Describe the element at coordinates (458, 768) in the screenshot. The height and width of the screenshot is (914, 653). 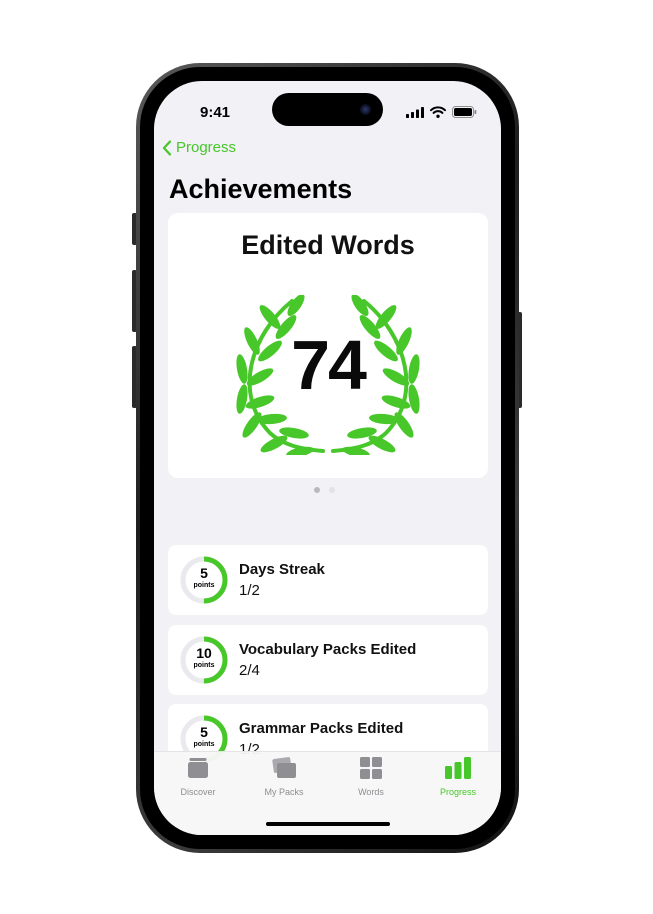
I see `bar-chart-icon` at that location.